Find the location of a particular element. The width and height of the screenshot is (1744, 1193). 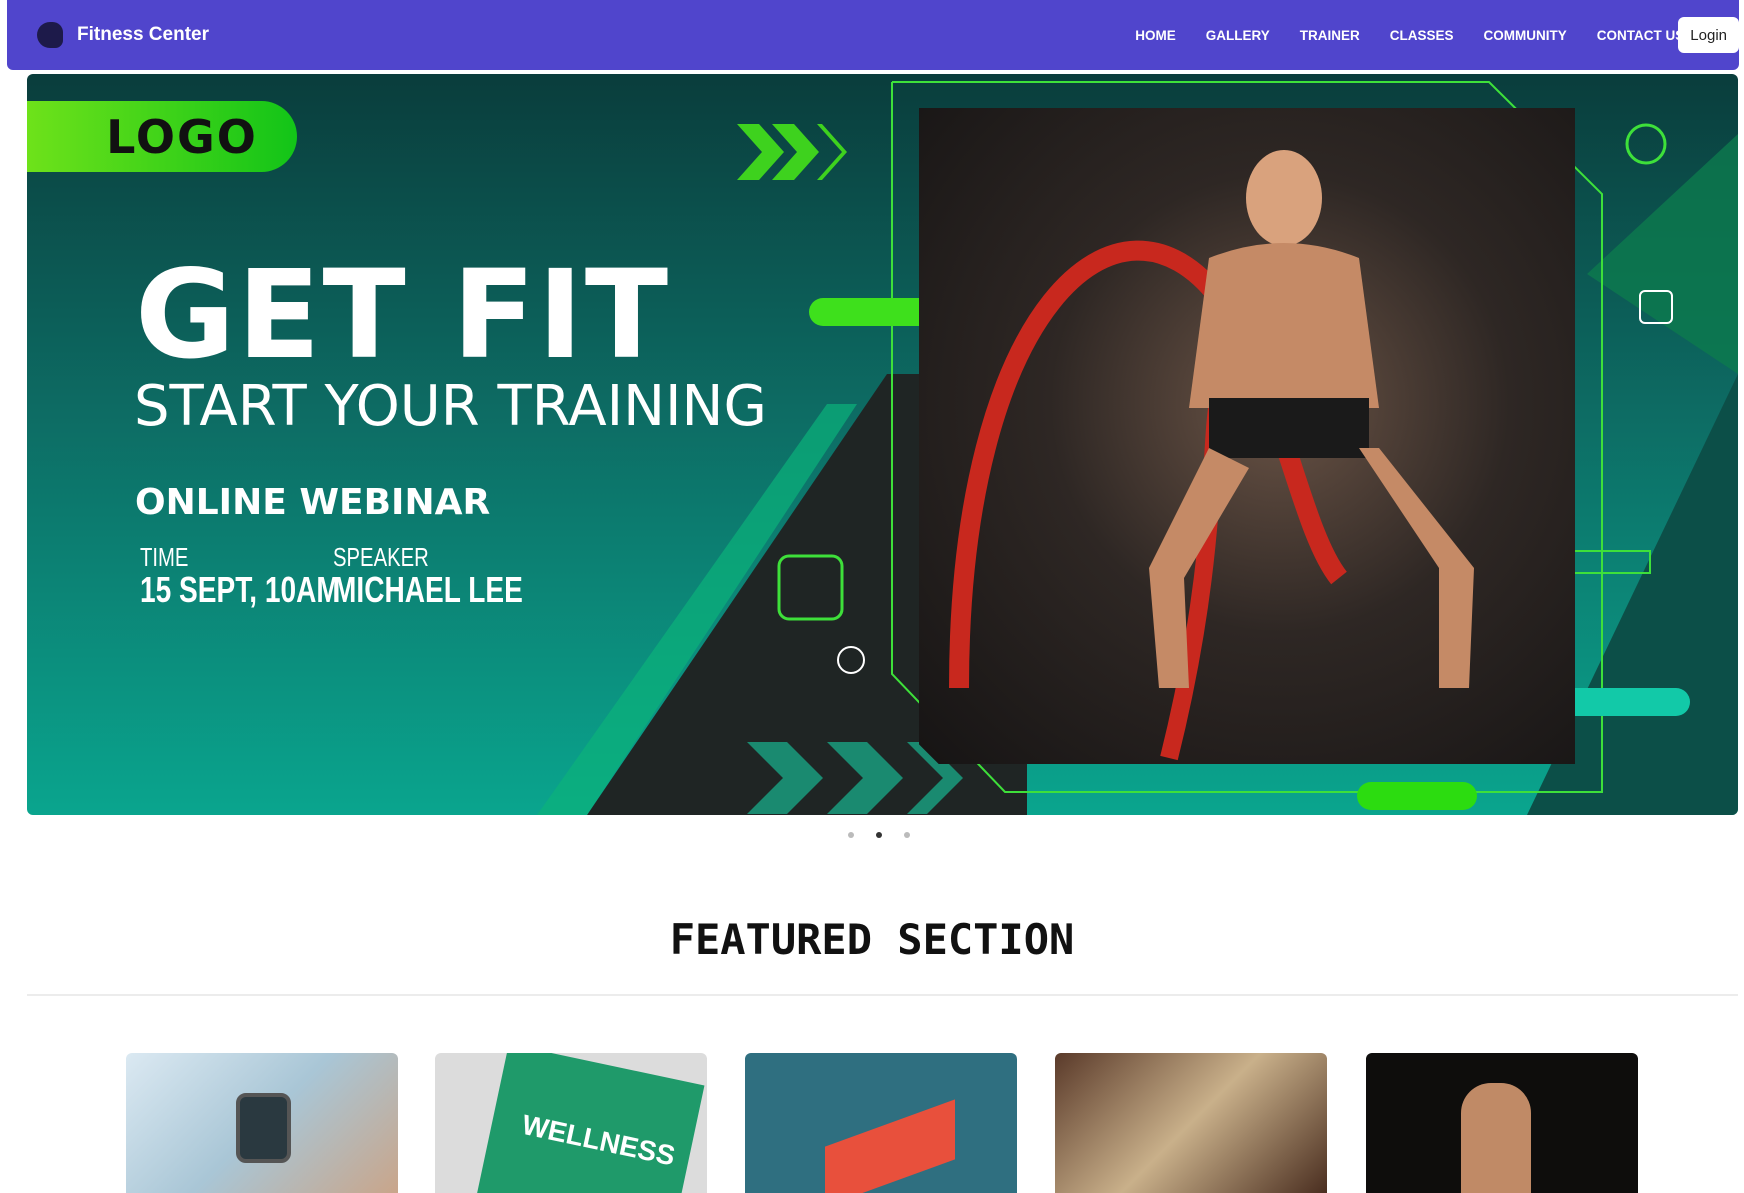

nav-classes: CLASSES is located at coordinates (1422, 35).